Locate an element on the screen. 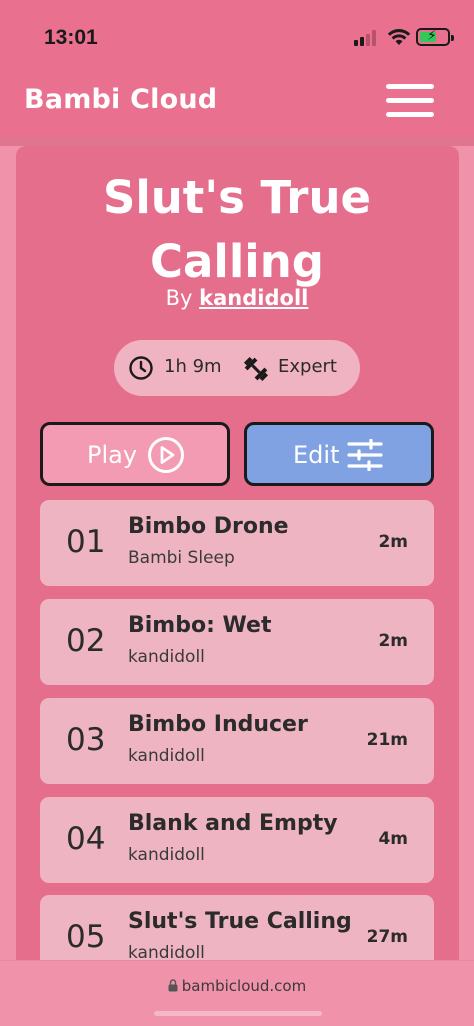  play-button-label: Play is located at coordinates (112, 455).